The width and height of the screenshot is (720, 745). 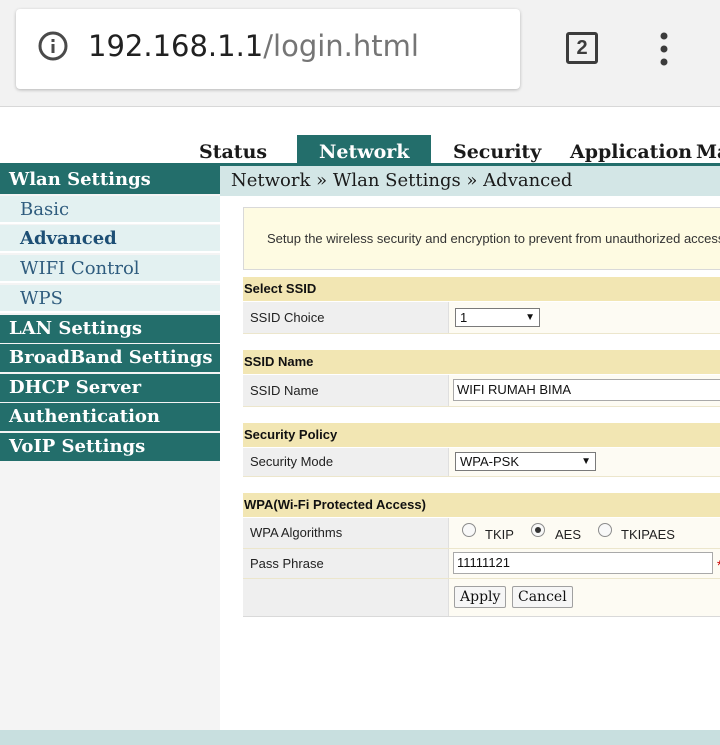 I want to click on field-value: 11111121, so click(x=586, y=563).